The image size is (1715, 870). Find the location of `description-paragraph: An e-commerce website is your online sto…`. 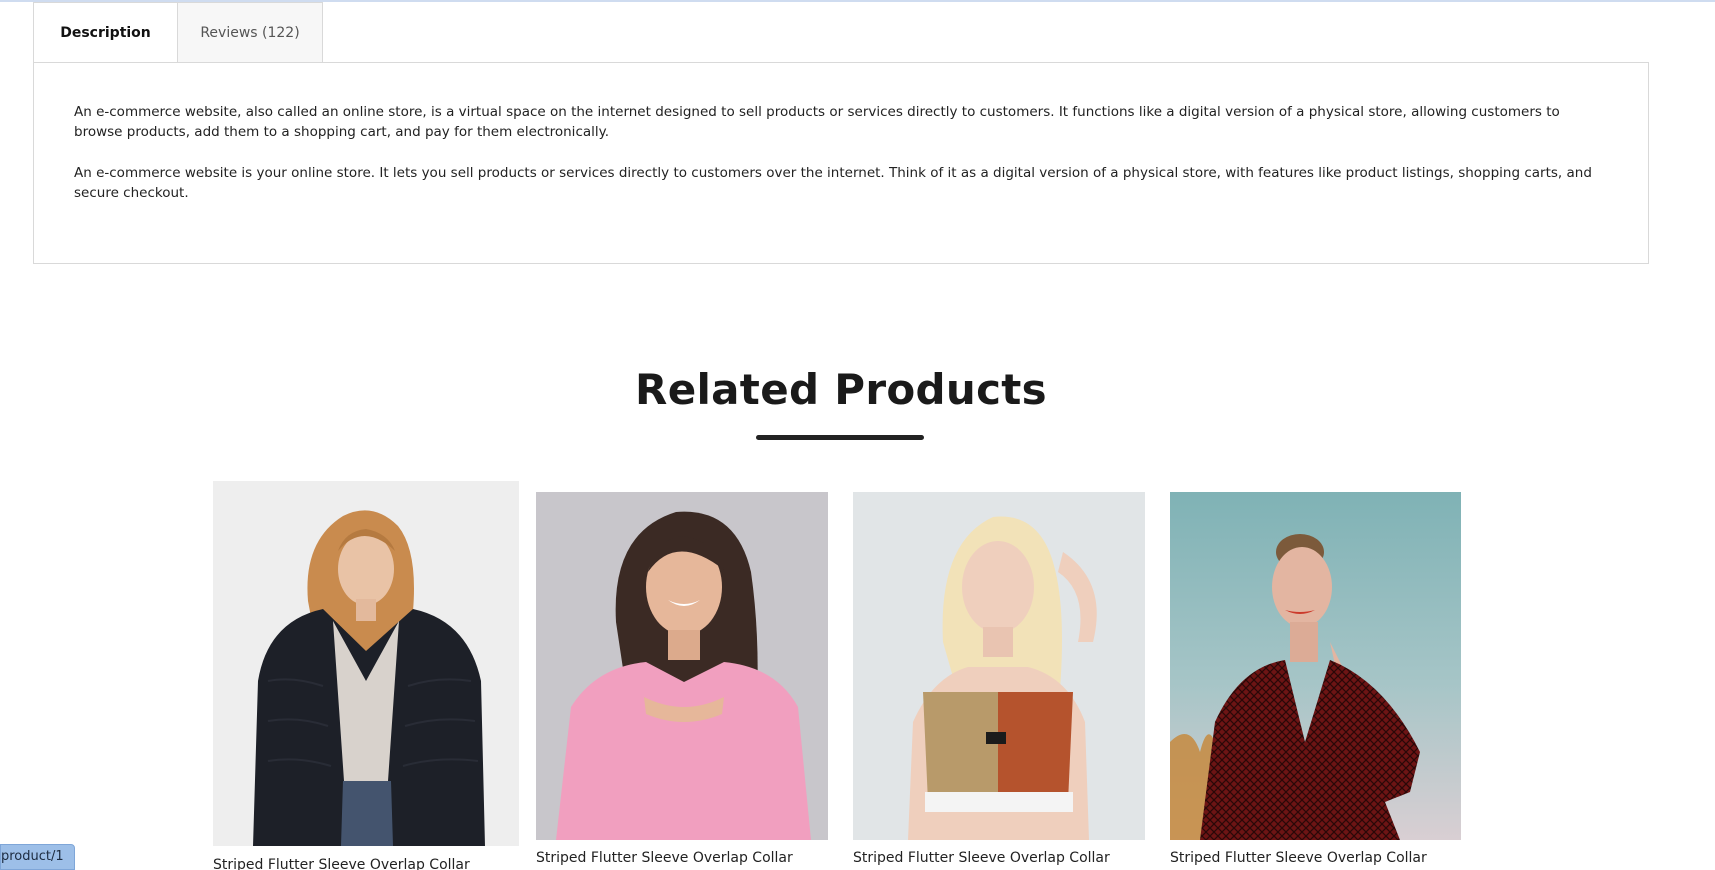

description-paragraph: An e-commerce website is your online sto… is located at coordinates (833, 183).